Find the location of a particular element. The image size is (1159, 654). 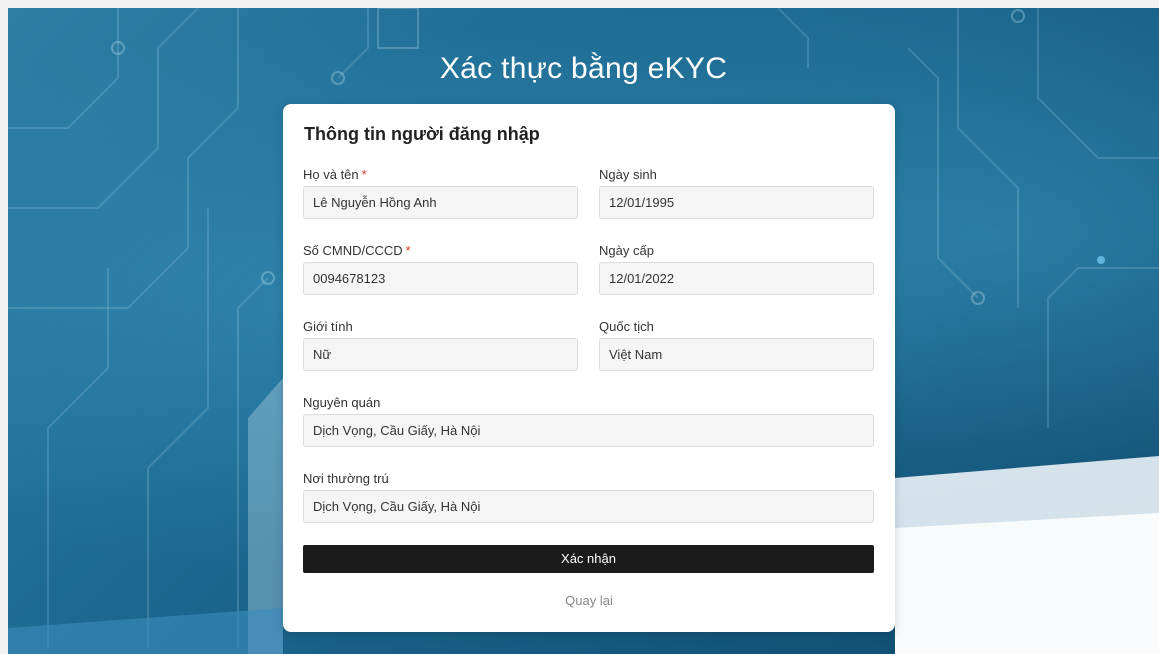

gender-field: Nữ is located at coordinates (440, 354).